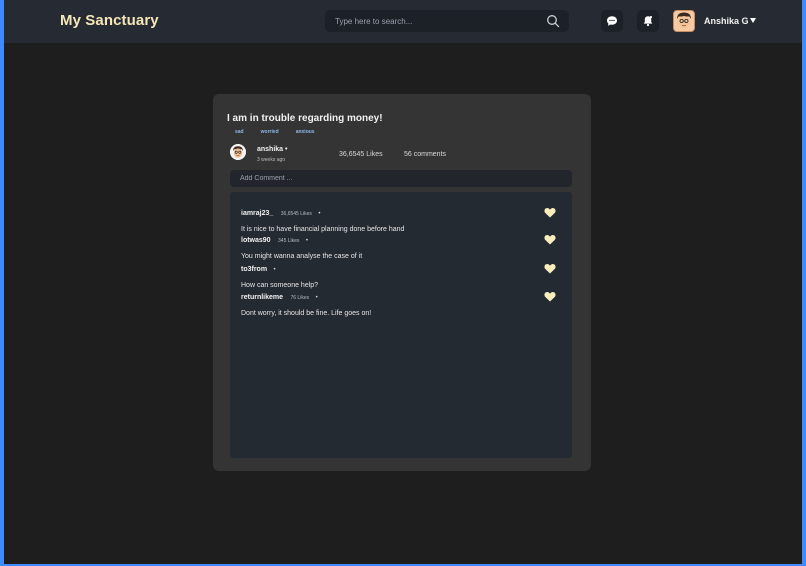 The image size is (806, 566). I want to click on comment-likes: 36,6545 Likes, so click(296, 214).